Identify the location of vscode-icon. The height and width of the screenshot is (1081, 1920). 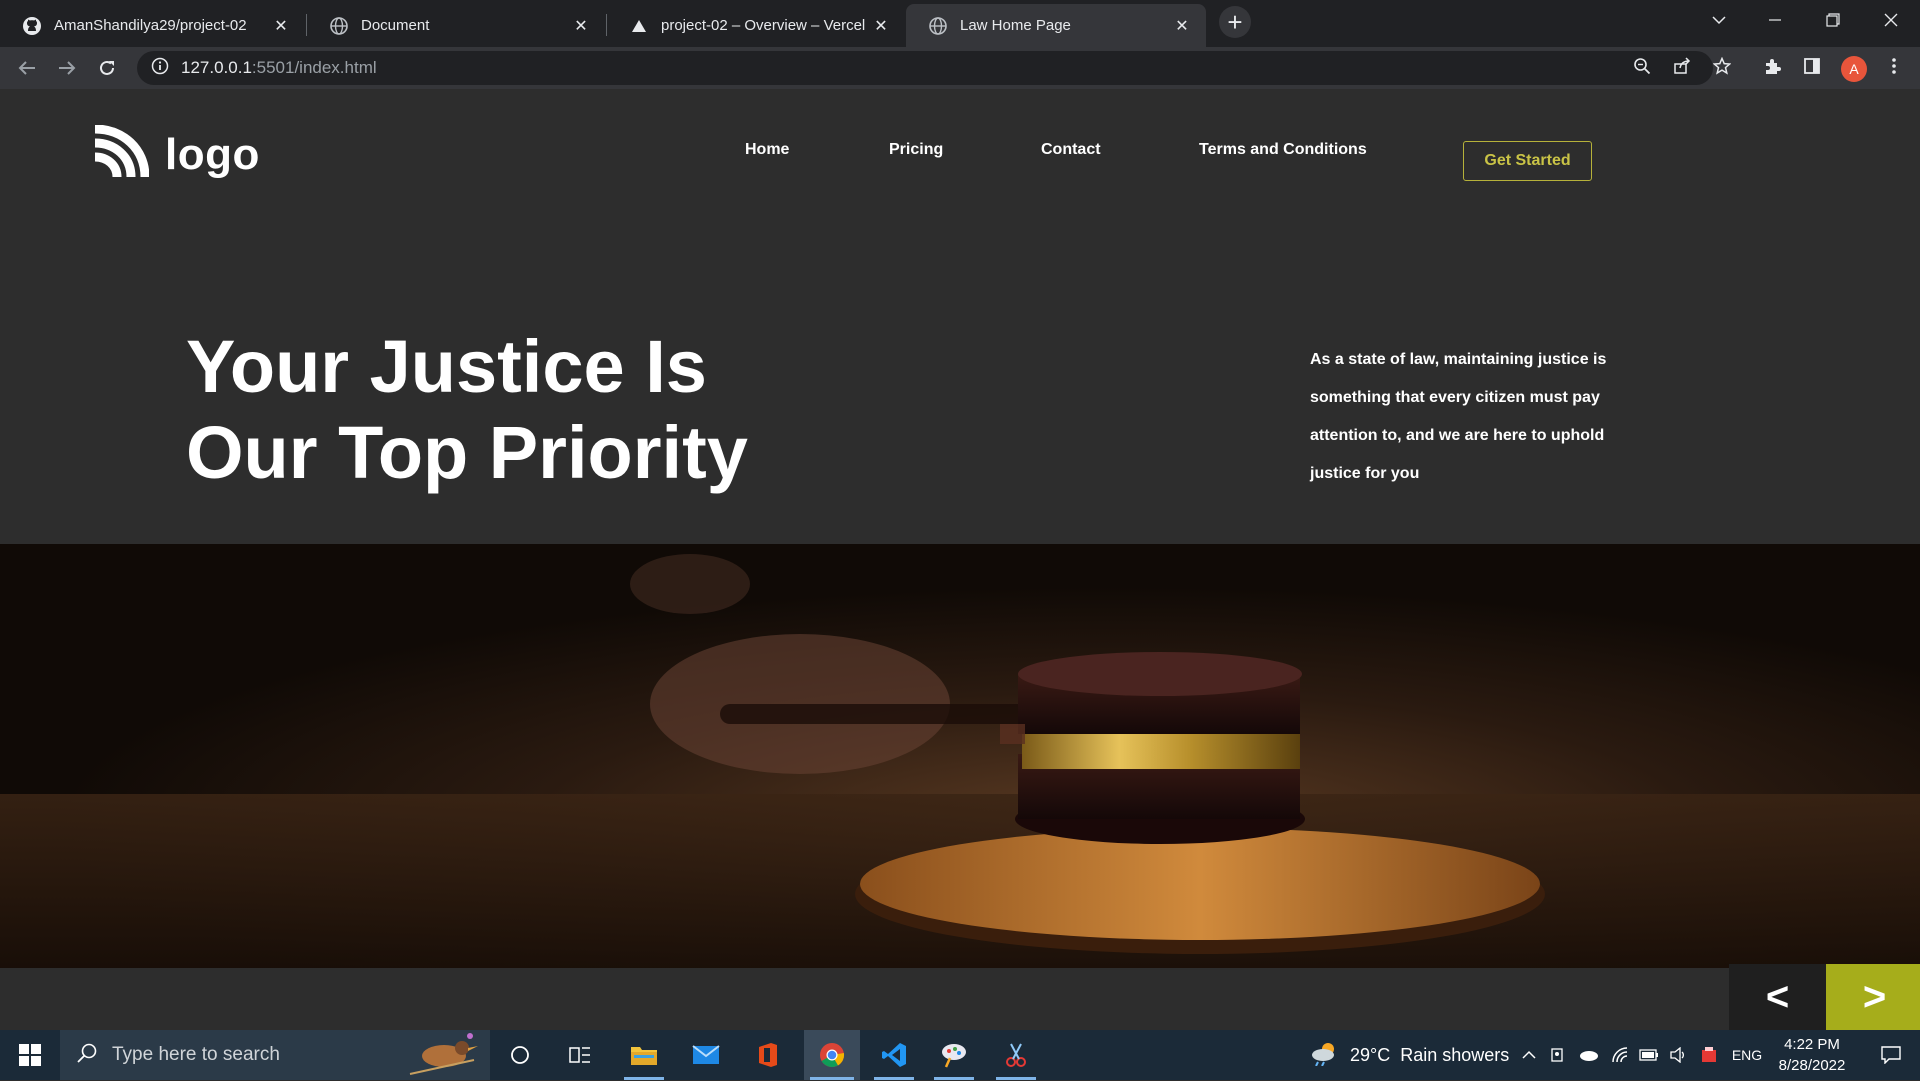
(894, 1055).